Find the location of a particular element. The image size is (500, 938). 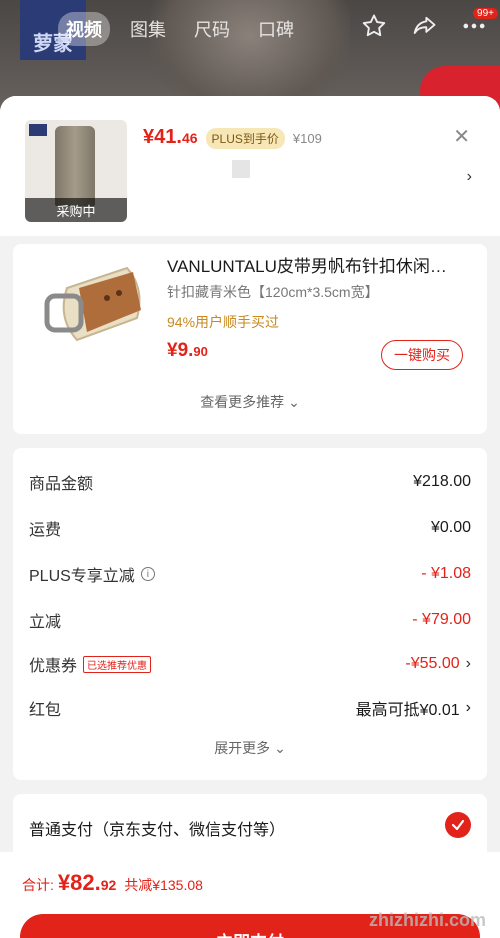

original-price: ¥109 is located at coordinates (307, 138).